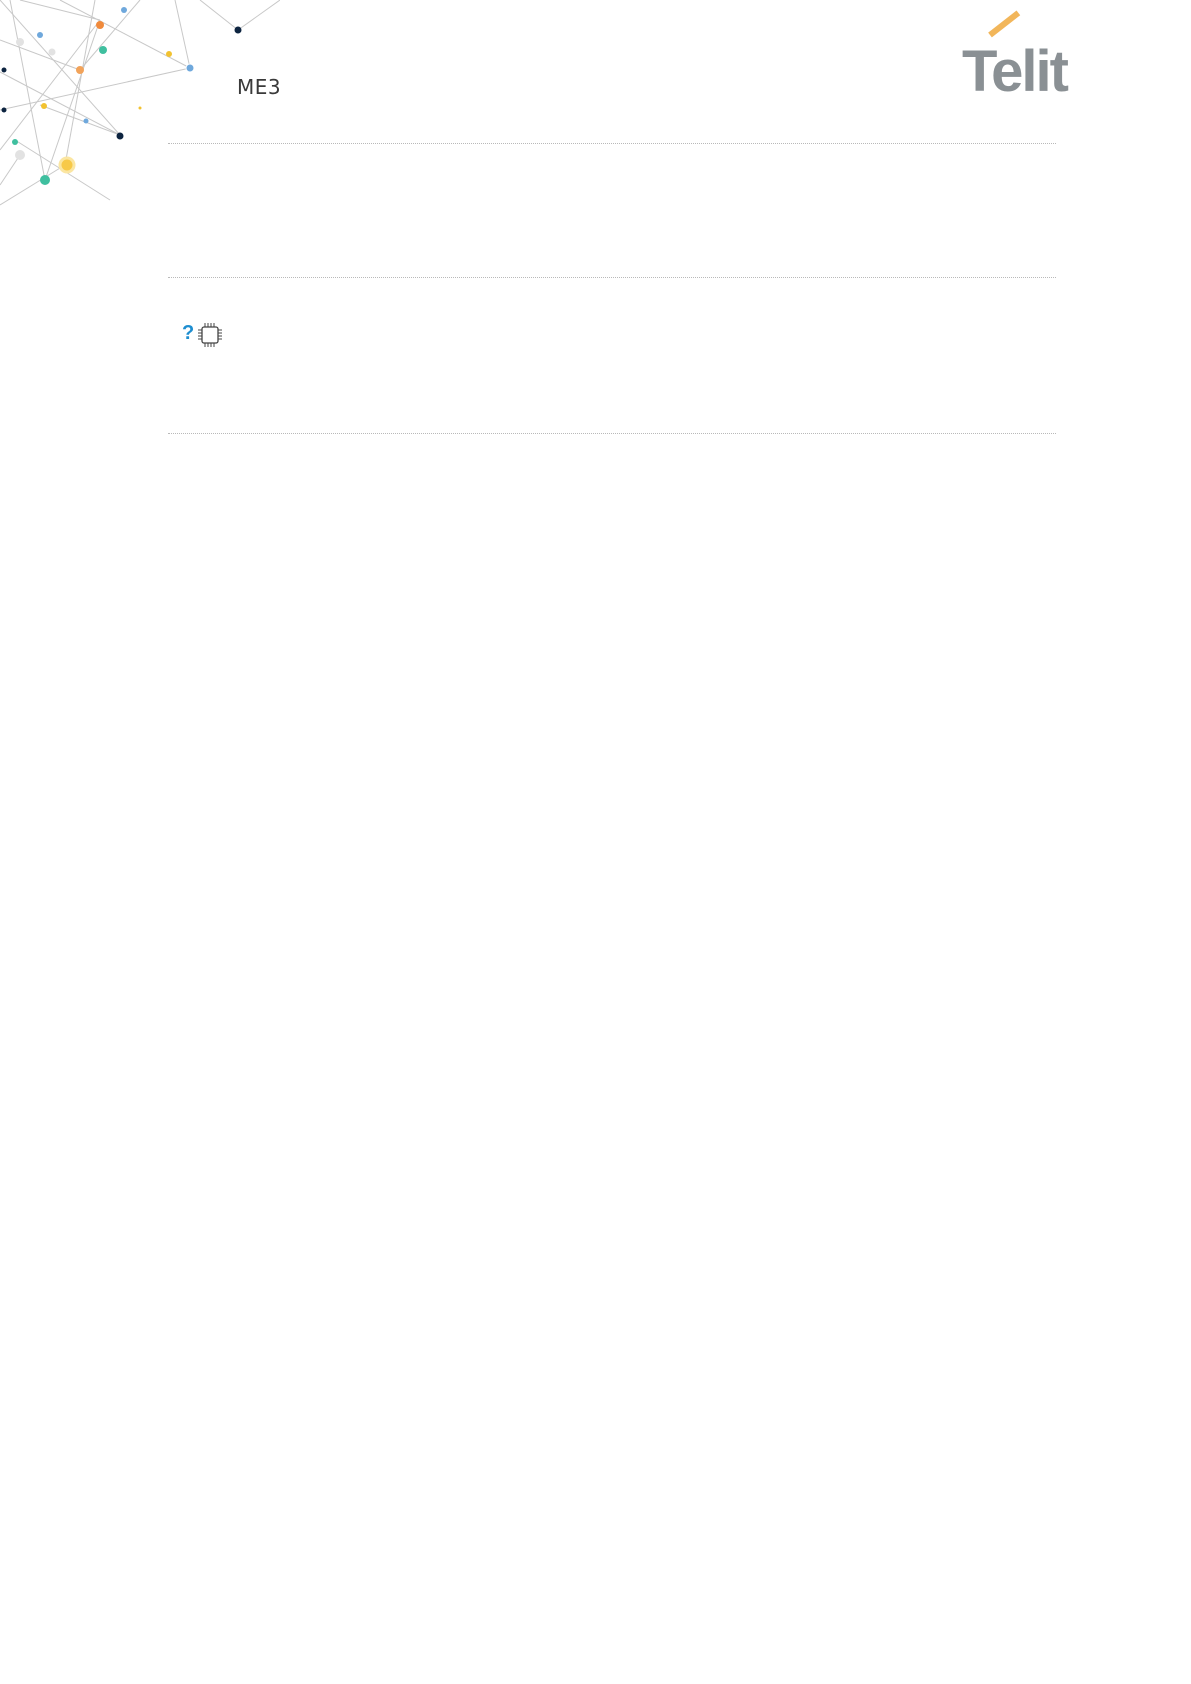  What do you see at coordinates (612, 277) in the screenshot?
I see `section-divider-top` at bounding box center [612, 277].